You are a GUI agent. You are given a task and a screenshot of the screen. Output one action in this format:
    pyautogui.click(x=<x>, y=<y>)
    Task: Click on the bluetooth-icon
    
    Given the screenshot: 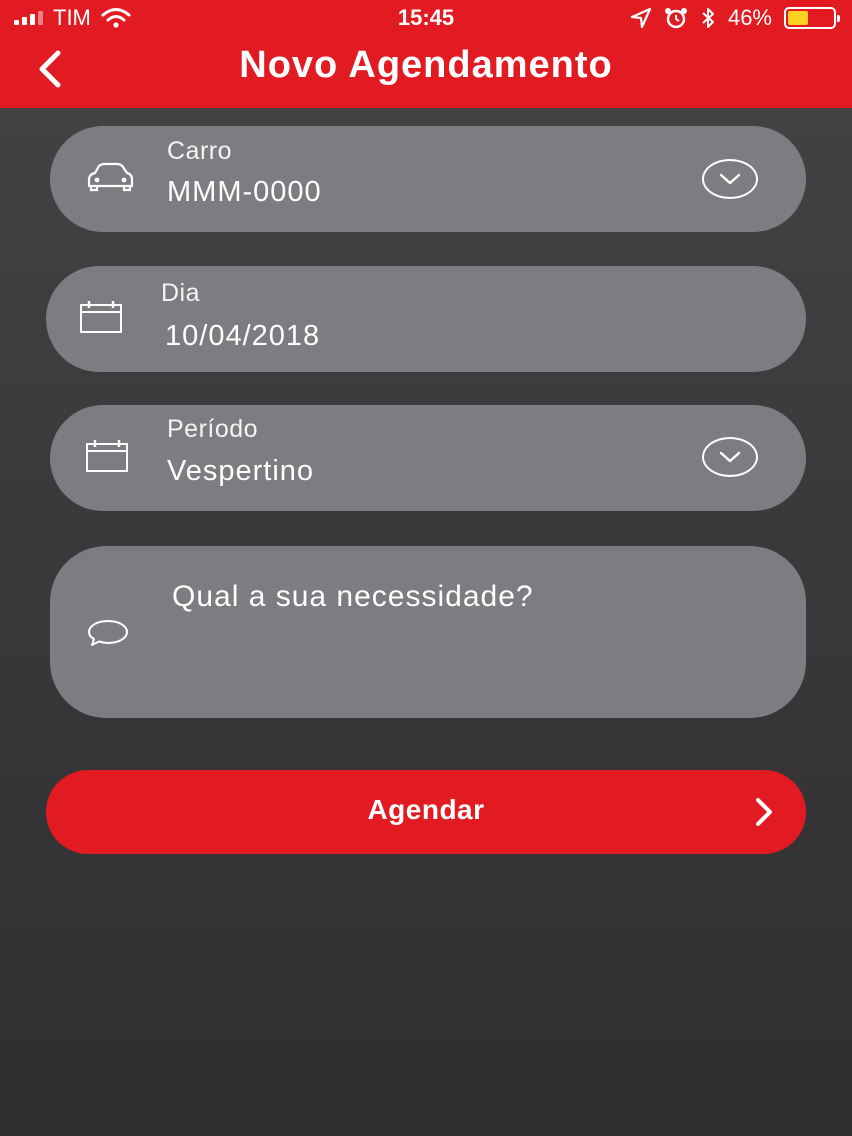 What is the action you would take?
    pyautogui.click(x=708, y=18)
    